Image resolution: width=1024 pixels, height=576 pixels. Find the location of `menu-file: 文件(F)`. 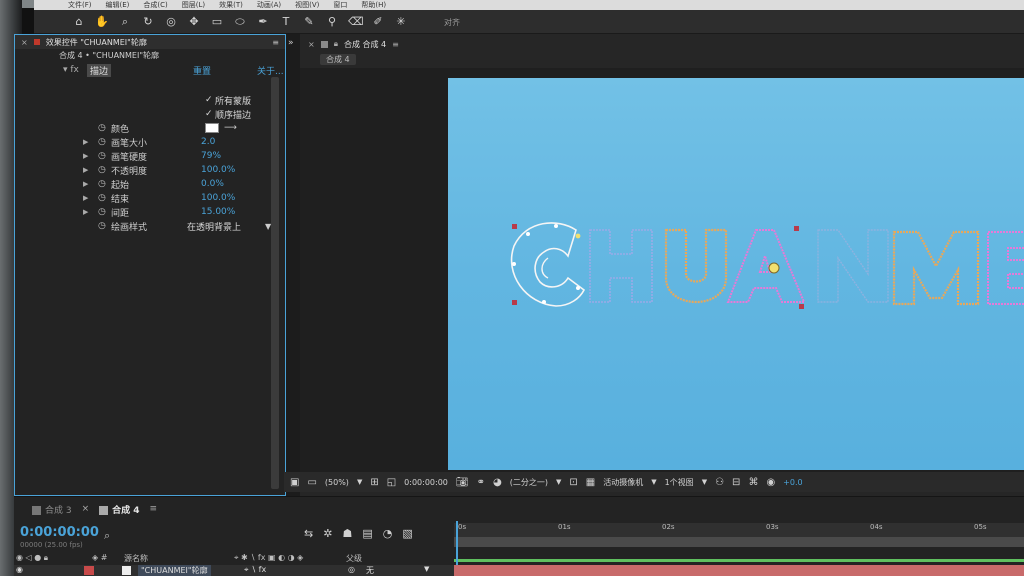

menu-file: 文件(F) is located at coordinates (80, 5).